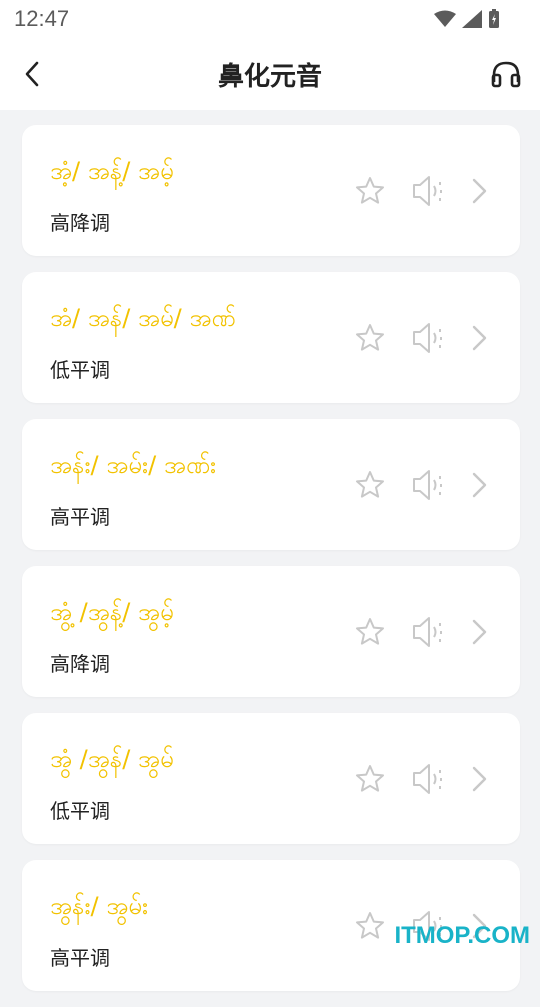 The height and width of the screenshot is (1007, 540). I want to click on list-item: အွံ့ /အွန့်/ အွမ့် 高降调, so click(271, 631).